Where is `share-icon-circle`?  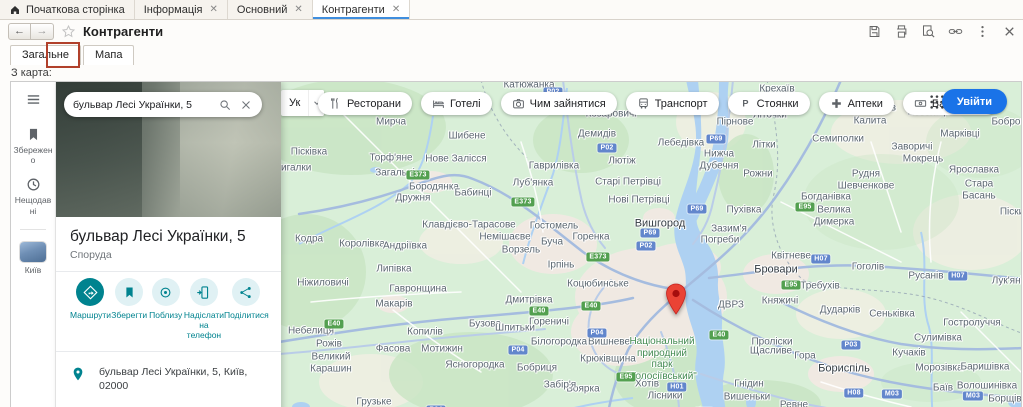 share-icon-circle is located at coordinates (245, 292).